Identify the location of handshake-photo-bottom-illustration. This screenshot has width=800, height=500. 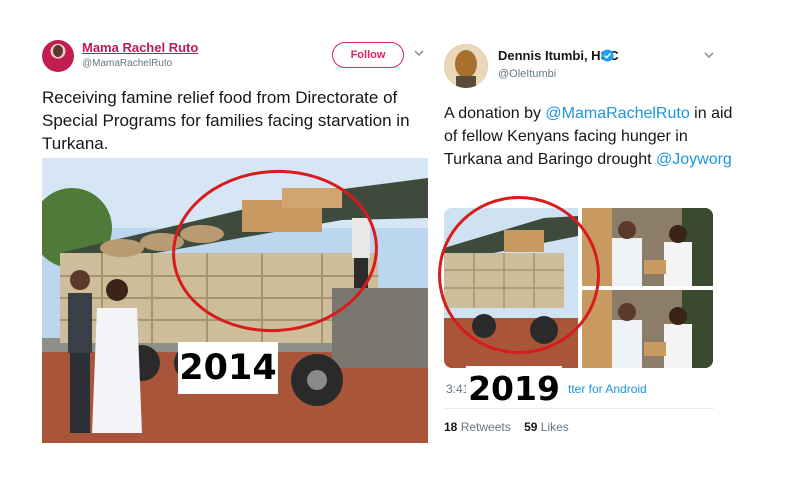
(647, 329).